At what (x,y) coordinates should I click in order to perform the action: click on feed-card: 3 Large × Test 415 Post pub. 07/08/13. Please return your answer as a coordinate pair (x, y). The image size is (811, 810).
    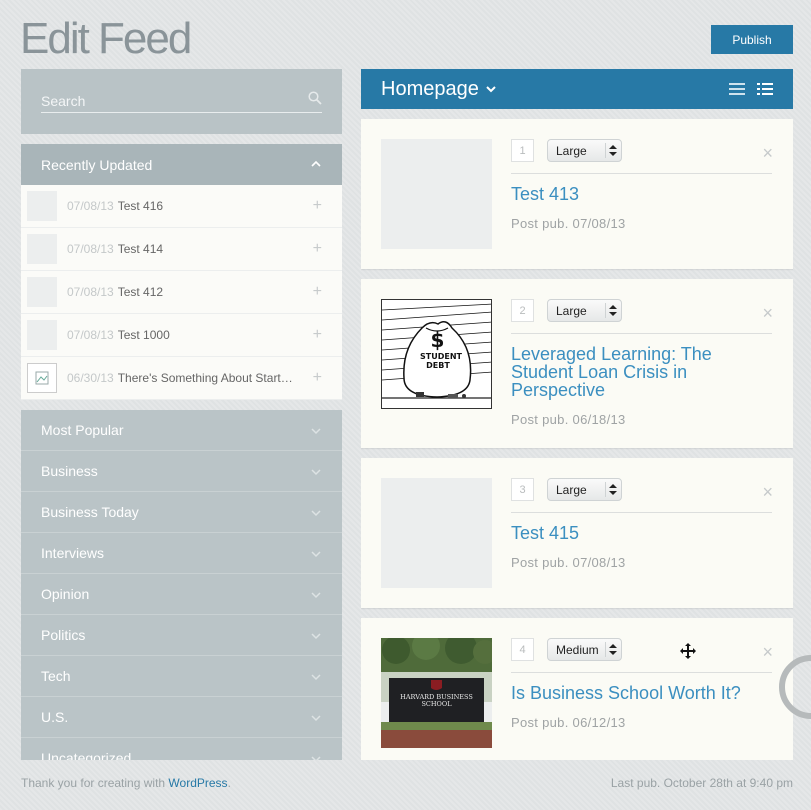
    Looking at the image, I should click on (577, 533).